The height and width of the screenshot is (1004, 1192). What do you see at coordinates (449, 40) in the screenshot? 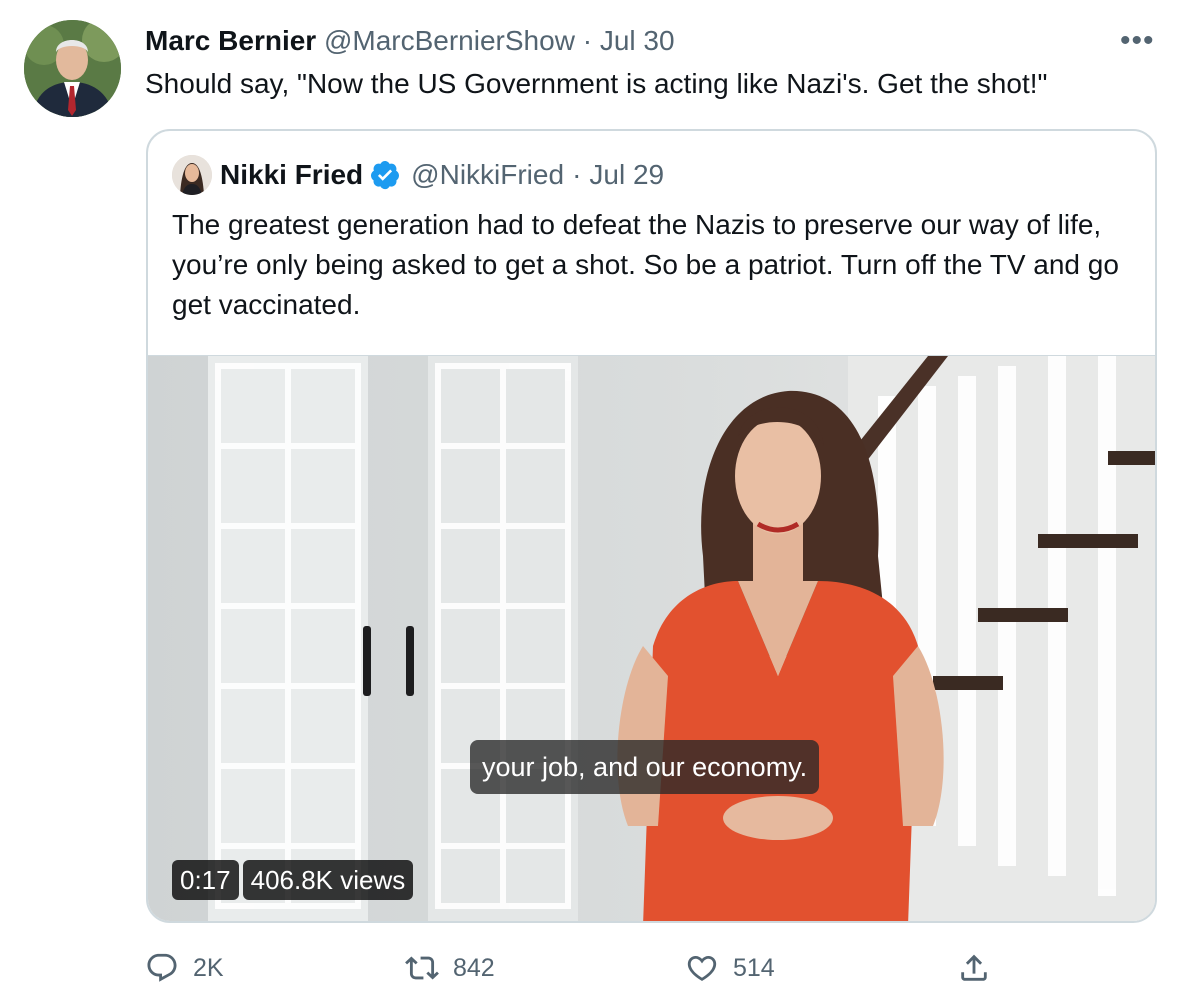
I see `author-handle: @MarcBernierShow` at bounding box center [449, 40].